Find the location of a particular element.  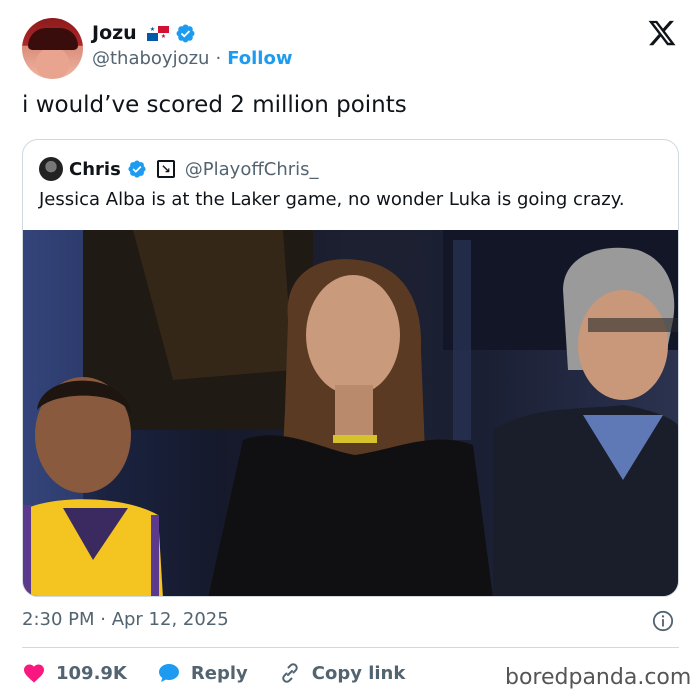

like-count: 109.9K is located at coordinates (91, 673).